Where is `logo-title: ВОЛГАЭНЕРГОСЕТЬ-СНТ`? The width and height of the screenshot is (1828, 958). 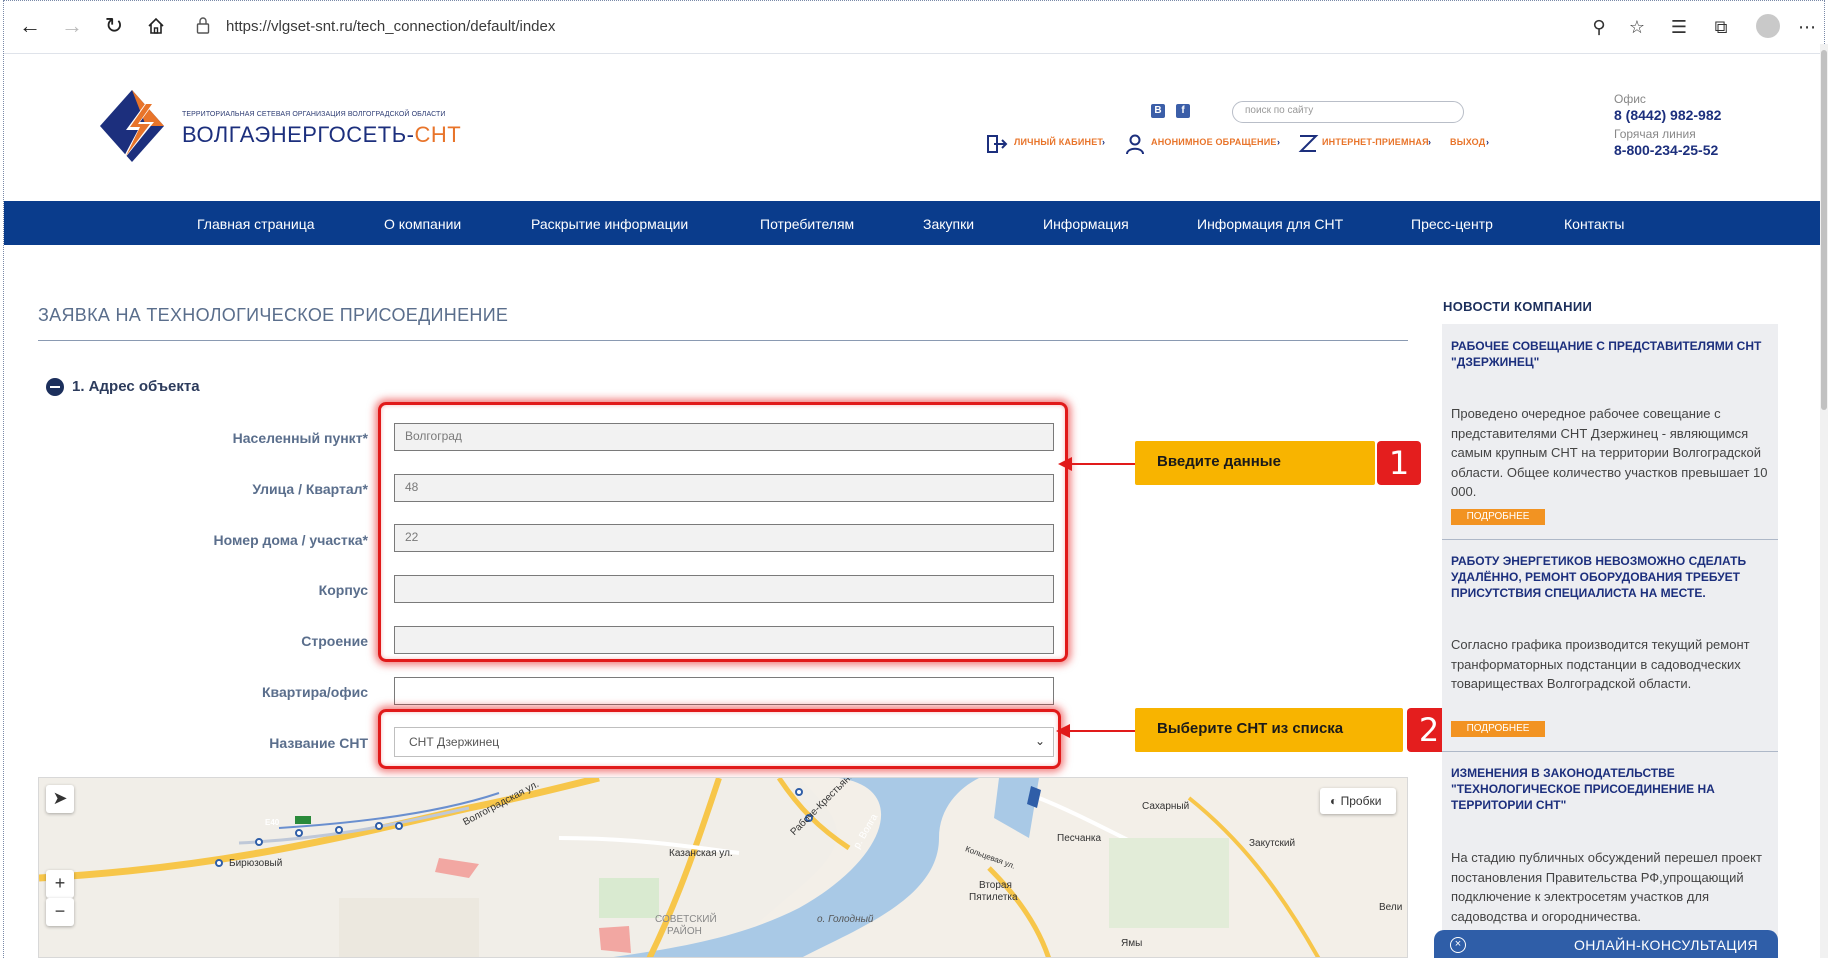 logo-title: ВОЛГАЭНЕРГОСЕТЬ-СНТ is located at coordinates (321, 135).